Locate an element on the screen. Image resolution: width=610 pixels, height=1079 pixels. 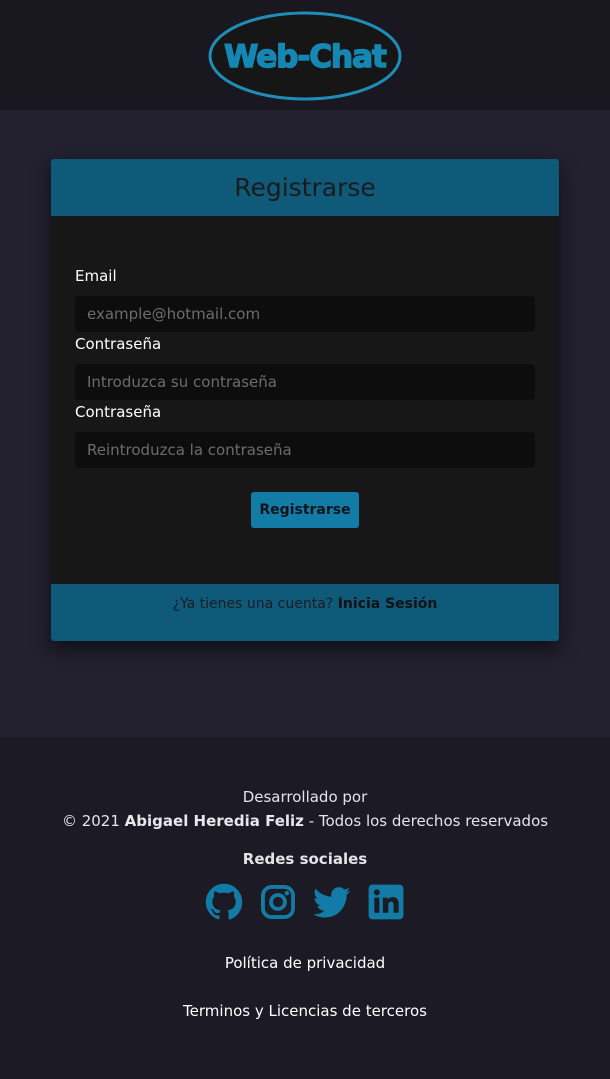
card-header: Registrarse is located at coordinates (305, 187).